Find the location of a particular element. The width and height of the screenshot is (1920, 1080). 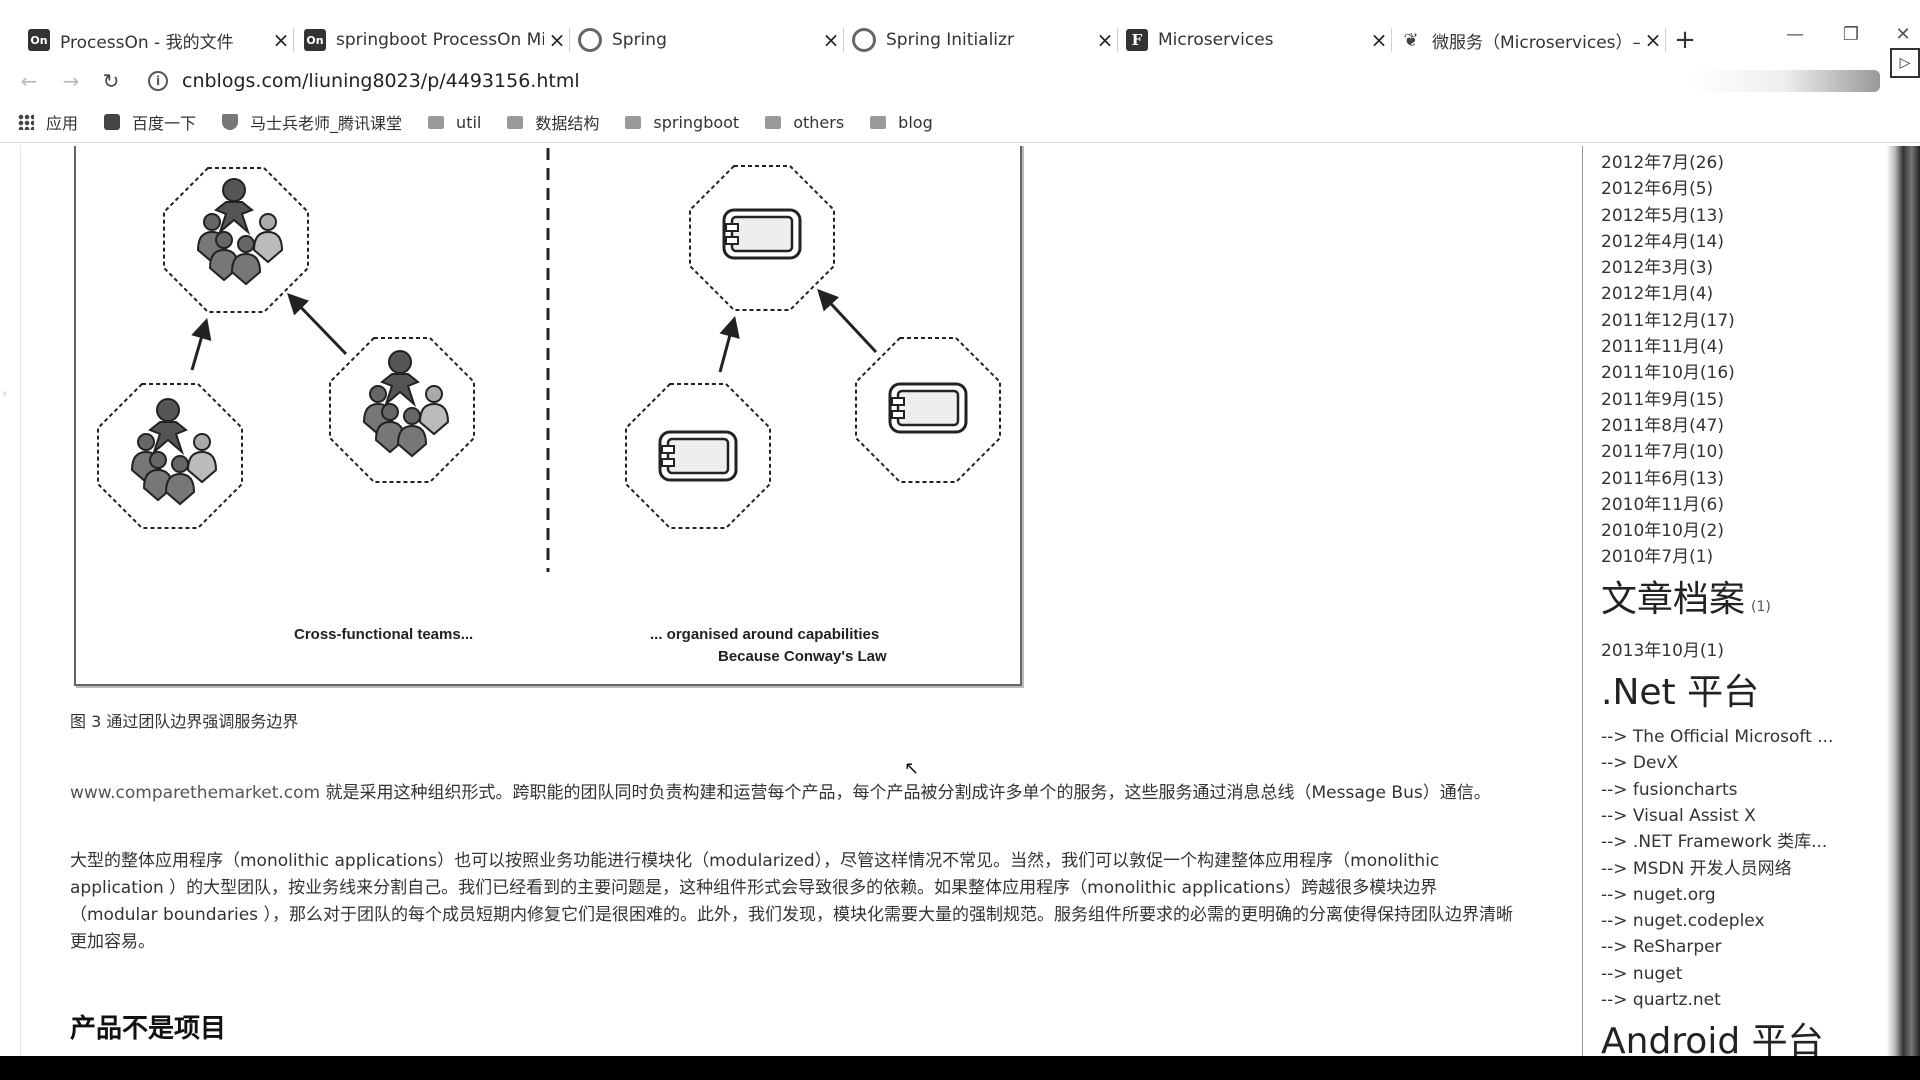

tab-title: ProcessOn - 我的文件 is located at coordinates (147, 42).